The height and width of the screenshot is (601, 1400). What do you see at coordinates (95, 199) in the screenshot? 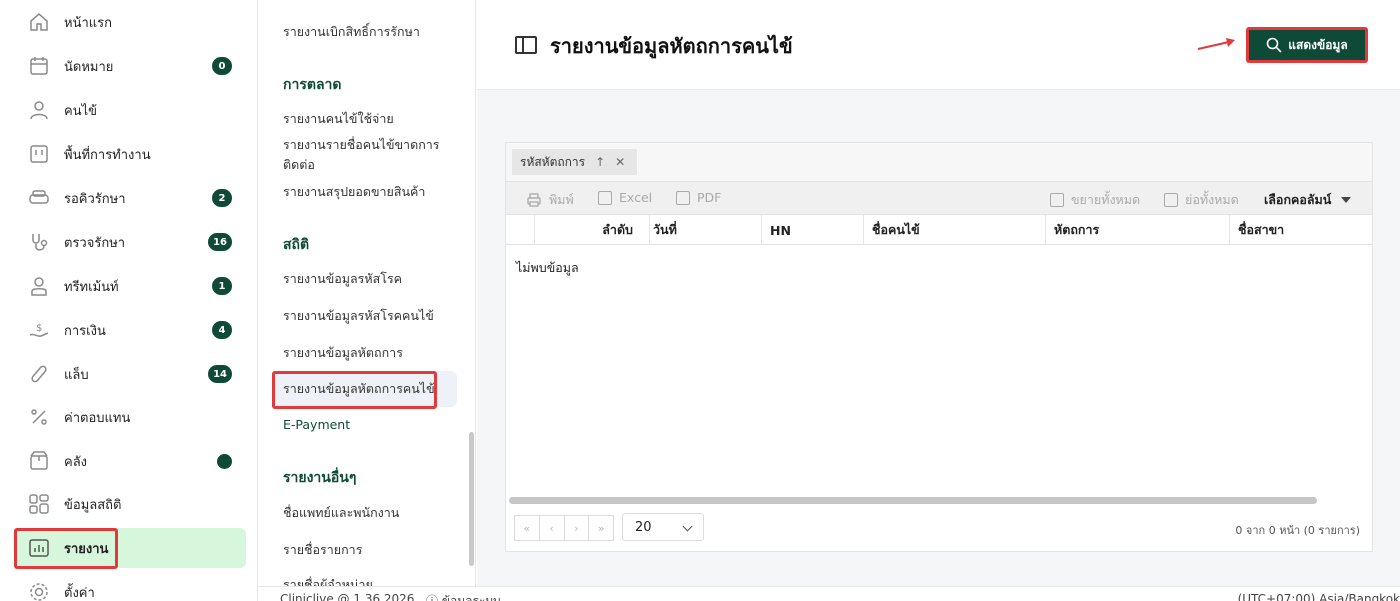
I see `sidebar-item-label: รอคิวรักษา` at bounding box center [95, 199].